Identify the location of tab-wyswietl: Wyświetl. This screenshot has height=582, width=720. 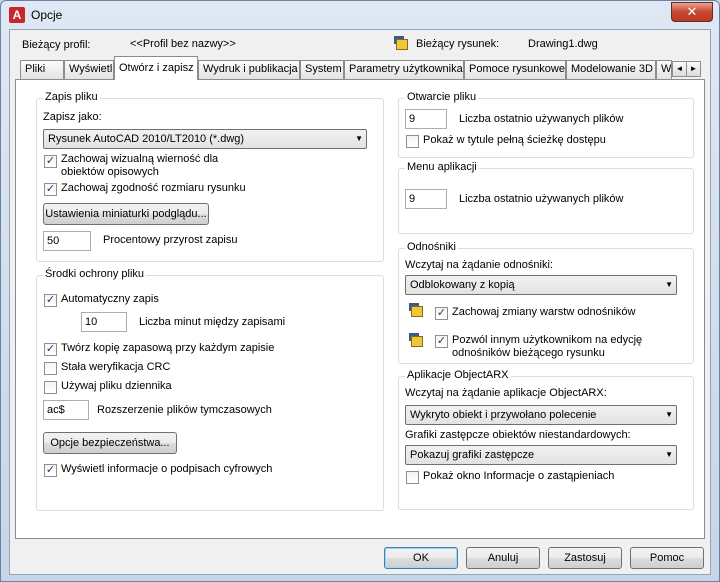
(89, 69).